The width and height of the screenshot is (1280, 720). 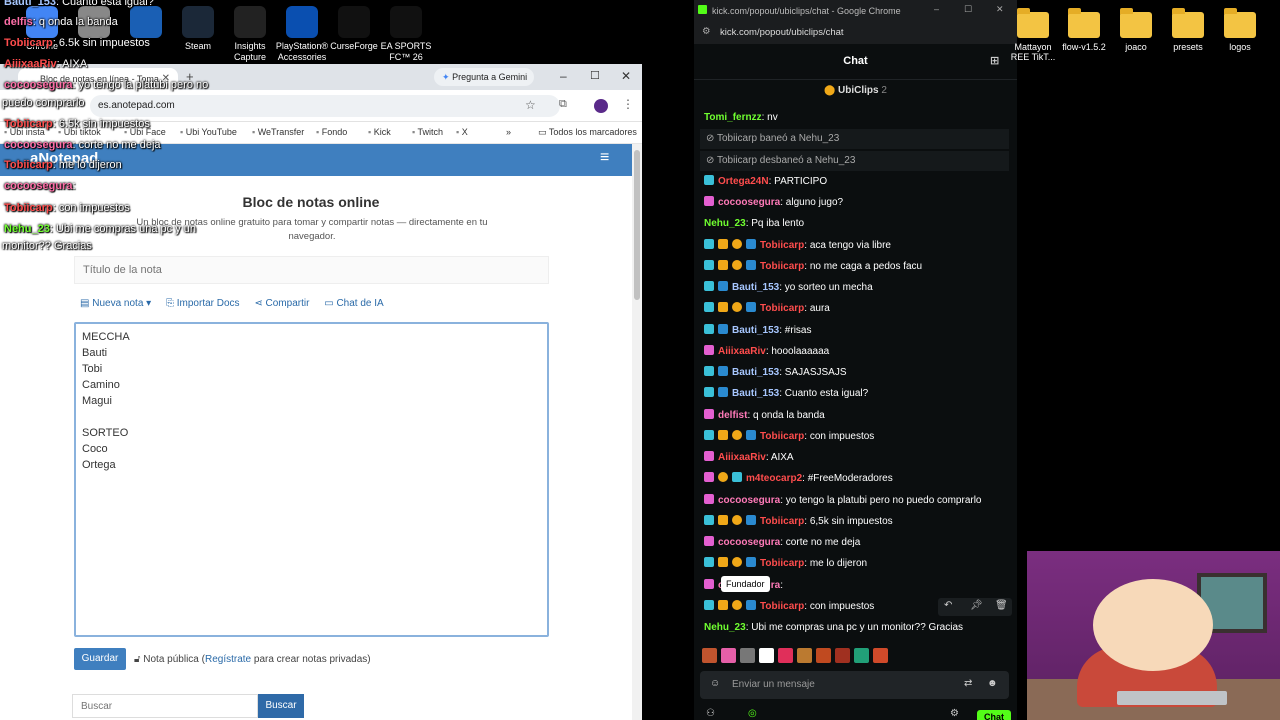 I want to click on desktop-icon: CurseForge, so click(x=354, y=29).